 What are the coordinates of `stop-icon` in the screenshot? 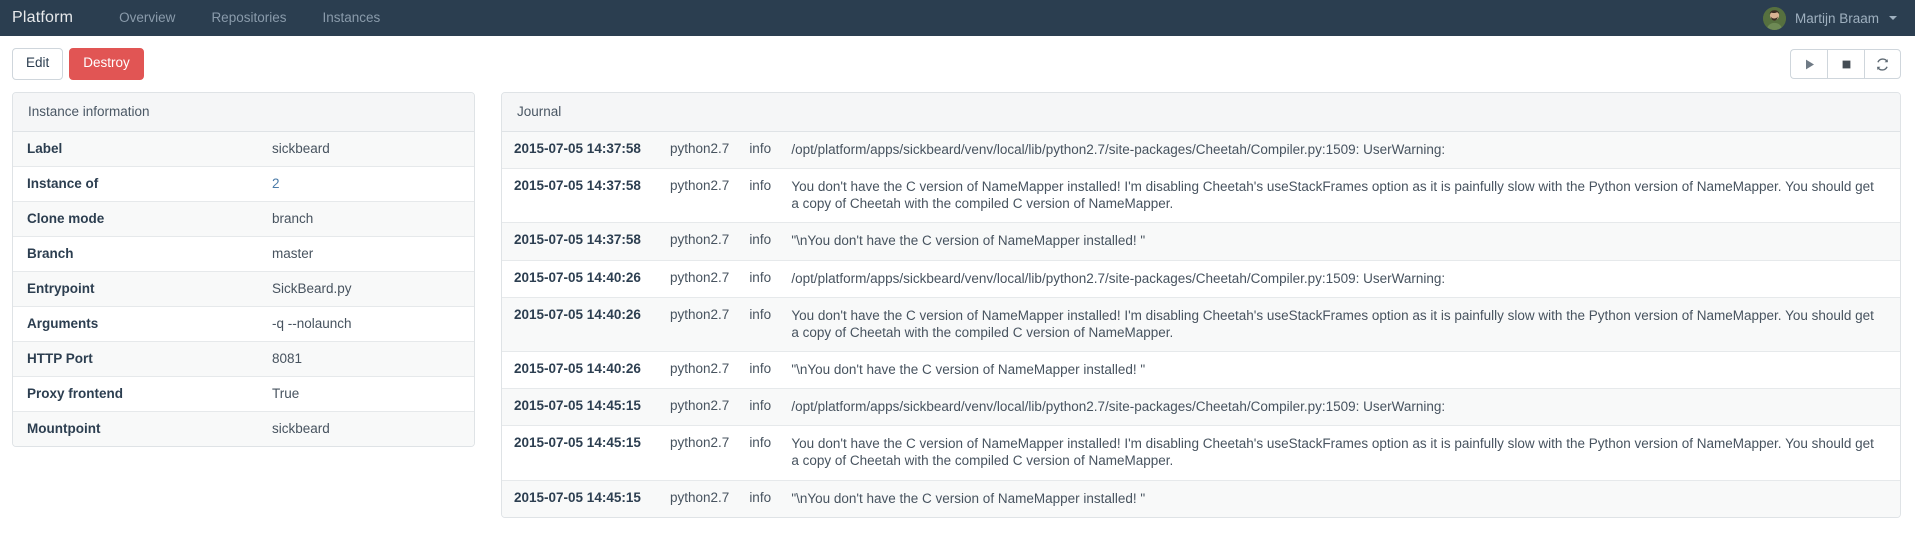 It's located at (1846, 64).